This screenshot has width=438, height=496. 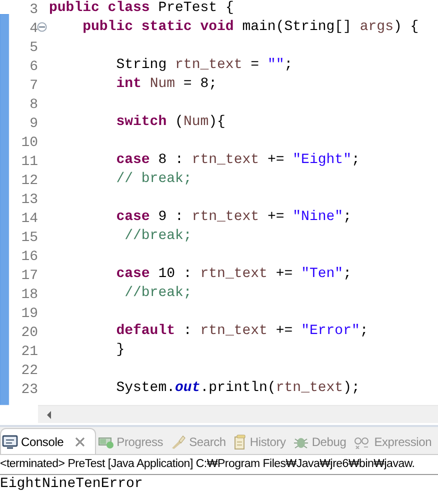 I want to click on flashlight-icon, so click(x=178, y=441).